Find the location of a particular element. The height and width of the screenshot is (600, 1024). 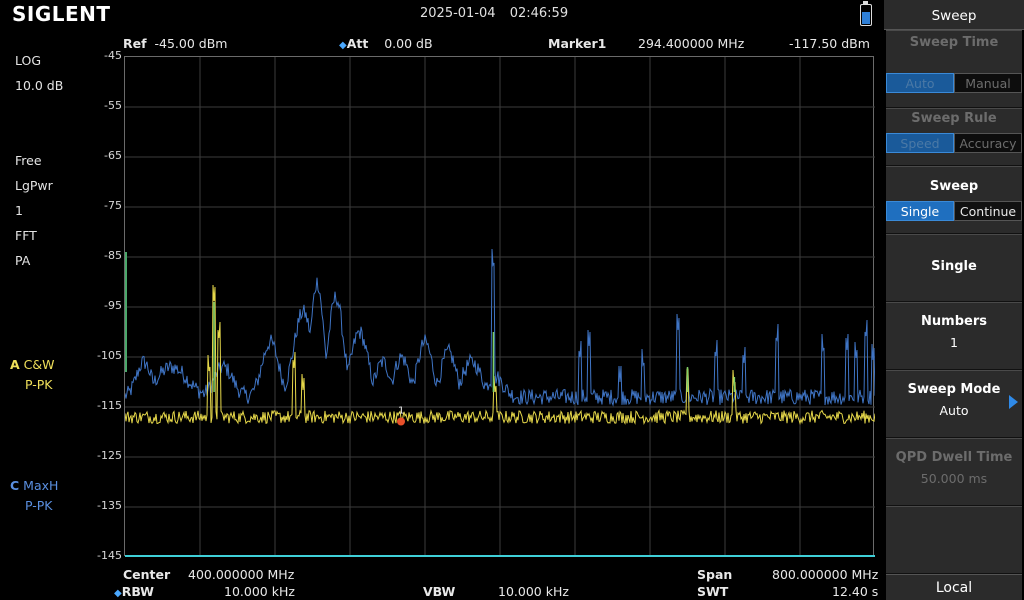

y-tick-label: -95 is located at coordinates (113, 305).